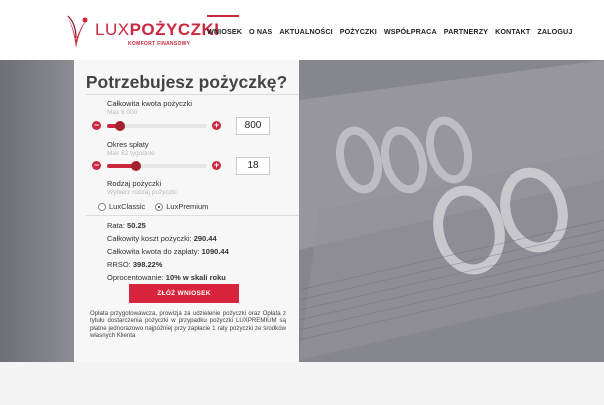 This screenshot has height=405, width=604. Describe the element at coordinates (186, 82) in the screenshot. I see `form-title: Potrzebujesz pożyczkę?` at that location.